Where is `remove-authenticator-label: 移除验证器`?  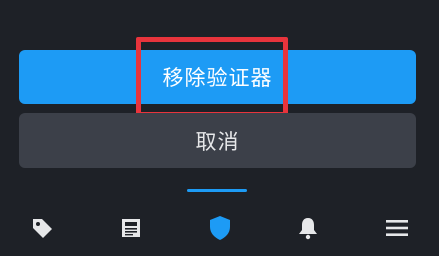
remove-authenticator-label: 移除验证器 is located at coordinates (217, 78).